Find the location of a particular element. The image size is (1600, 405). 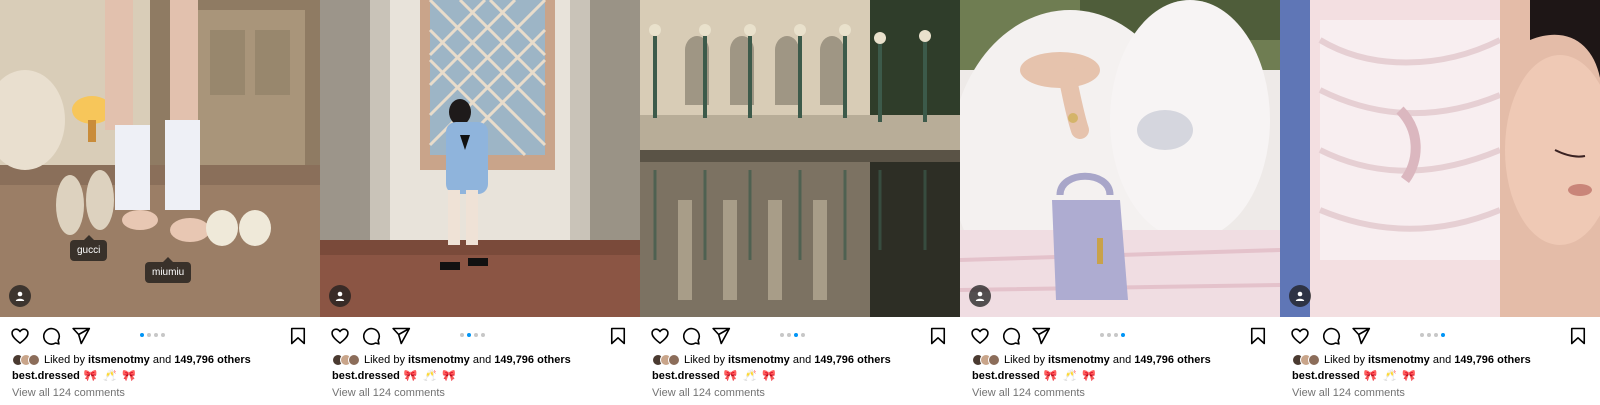

product-tag: gucci is located at coordinates (89, 248).